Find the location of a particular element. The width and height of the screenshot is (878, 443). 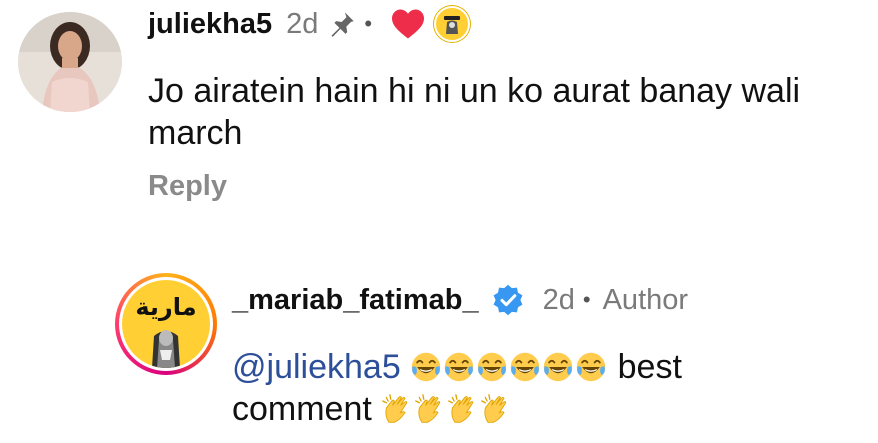

author-label: Author is located at coordinates (645, 299).